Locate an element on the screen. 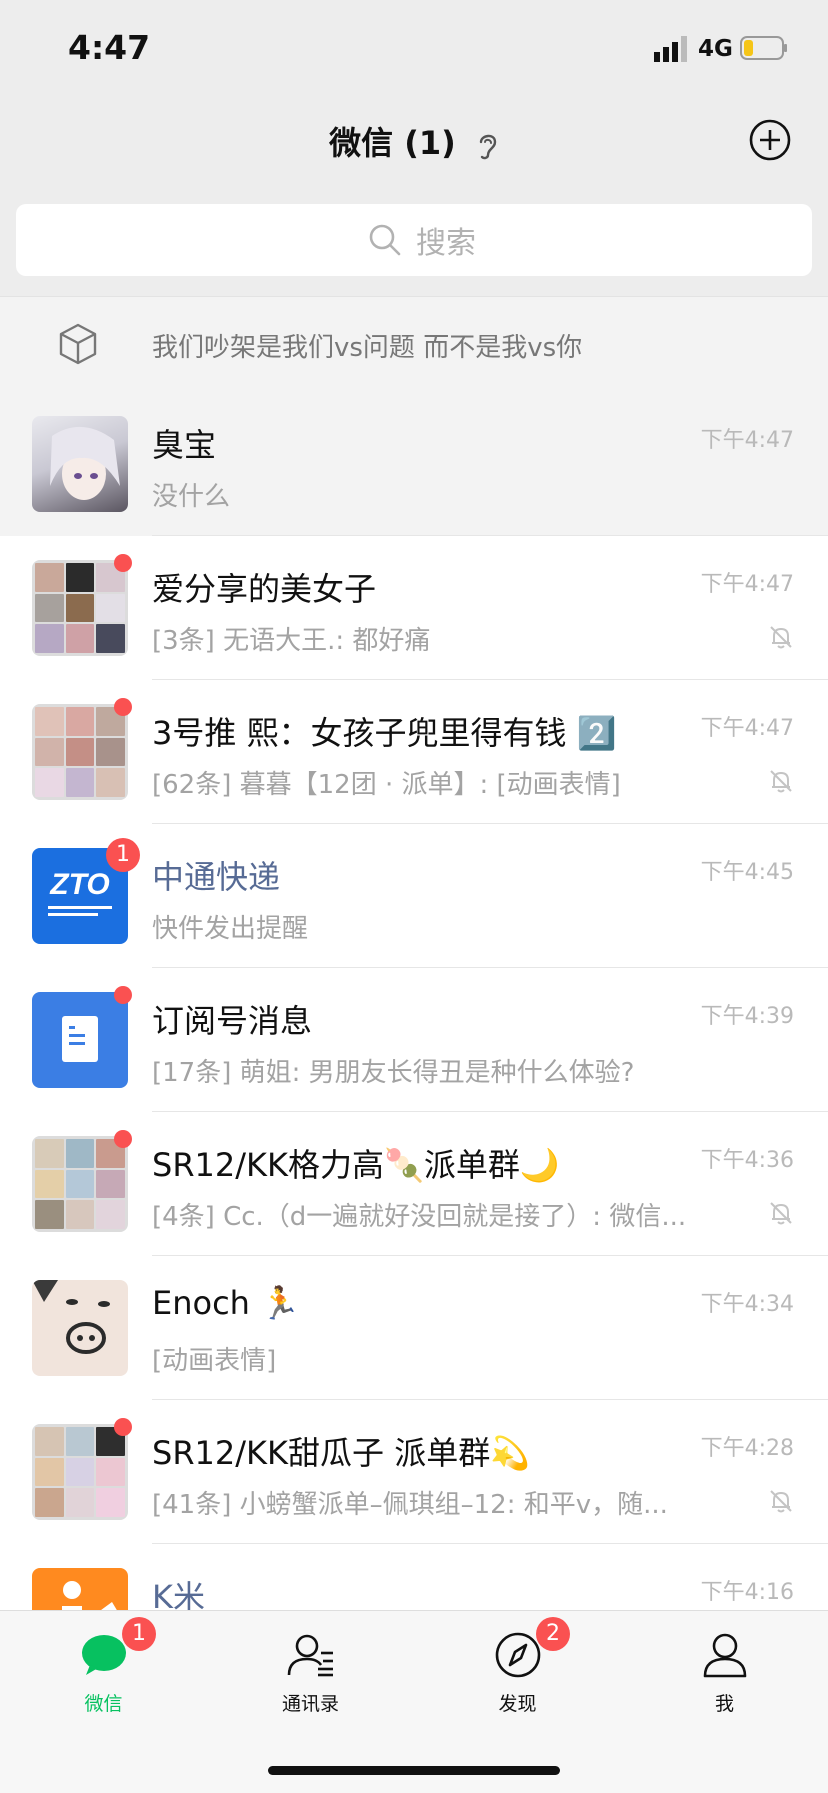 The image size is (828, 1793). chat-name: 臭宝 is located at coordinates (184, 445).